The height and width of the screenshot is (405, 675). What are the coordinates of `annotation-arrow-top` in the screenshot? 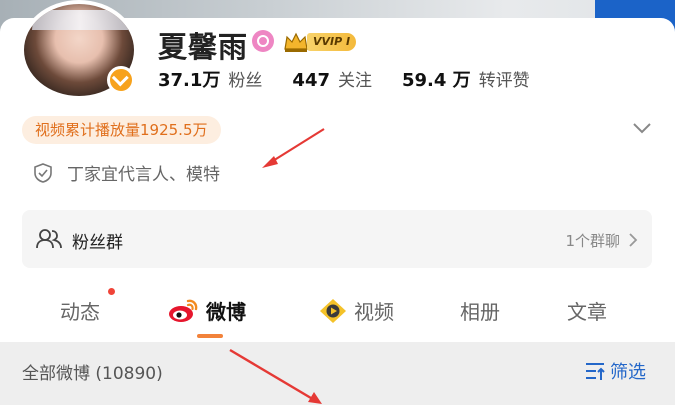 It's located at (293, 148).